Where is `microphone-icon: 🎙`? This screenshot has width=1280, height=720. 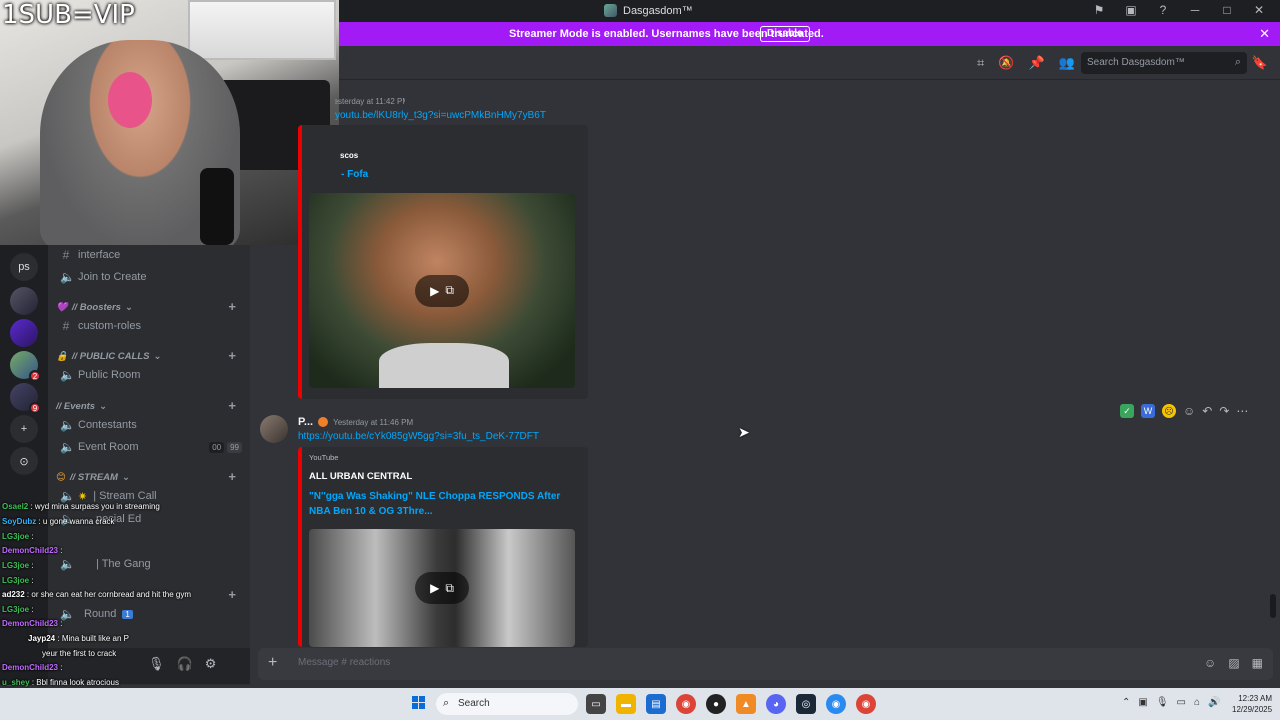
microphone-icon: 🎙 is located at coordinates (1162, 702).